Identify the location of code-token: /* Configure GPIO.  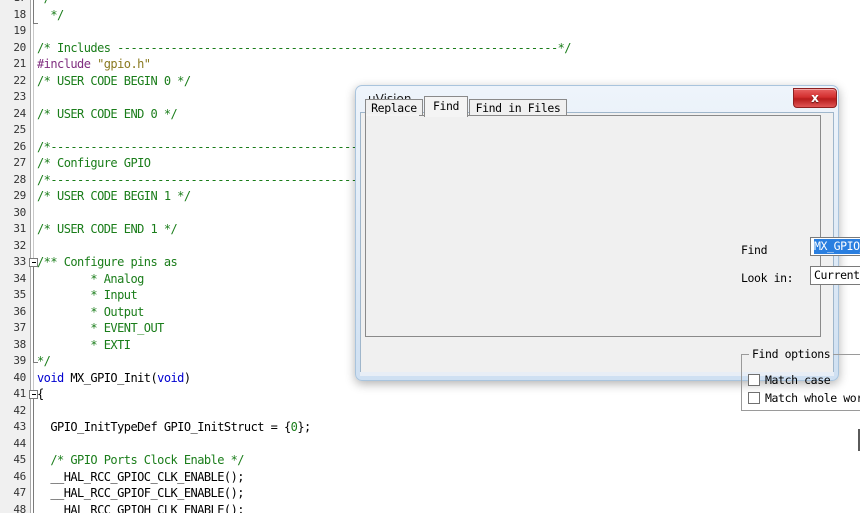
(94, 163).